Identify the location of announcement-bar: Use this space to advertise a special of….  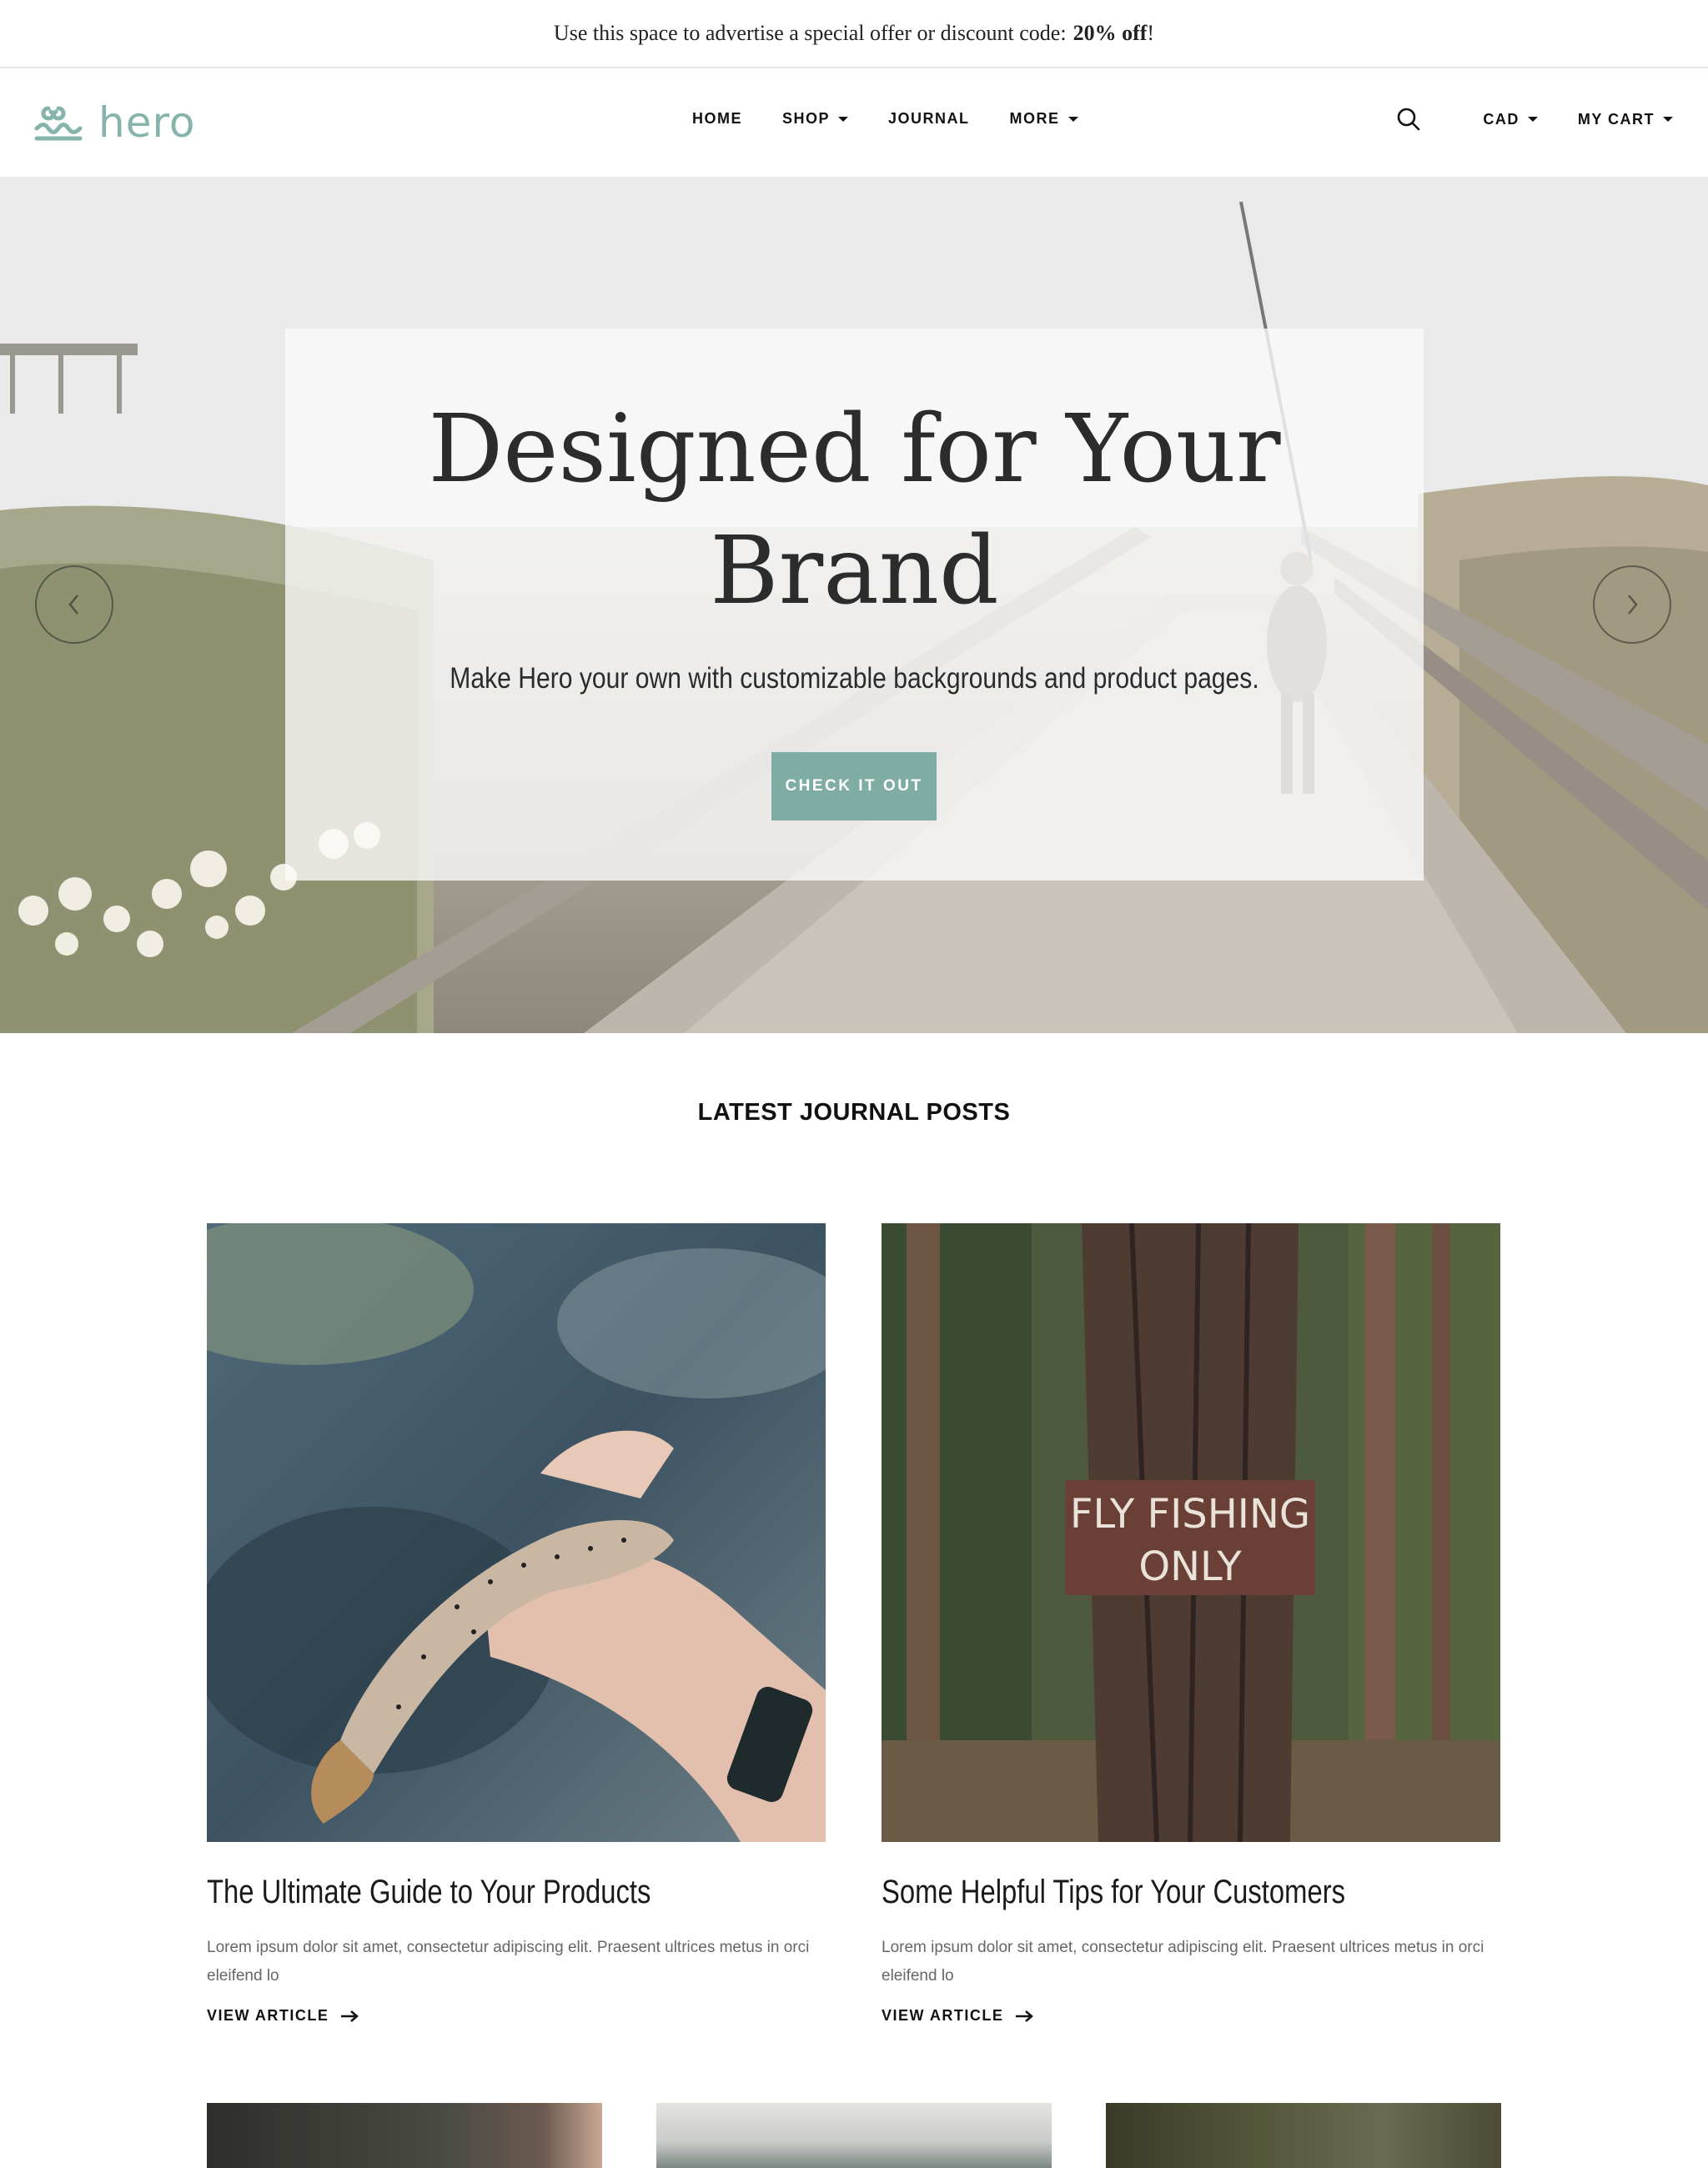
(854, 34).